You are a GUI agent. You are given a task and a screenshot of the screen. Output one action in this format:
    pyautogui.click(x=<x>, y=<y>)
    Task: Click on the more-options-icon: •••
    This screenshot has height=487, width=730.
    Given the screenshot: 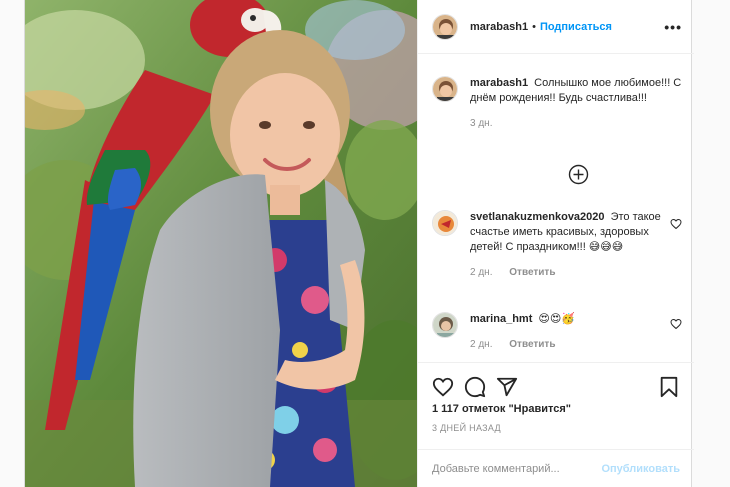 What is the action you would take?
    pyautogui.click(x=673, y=27)
    